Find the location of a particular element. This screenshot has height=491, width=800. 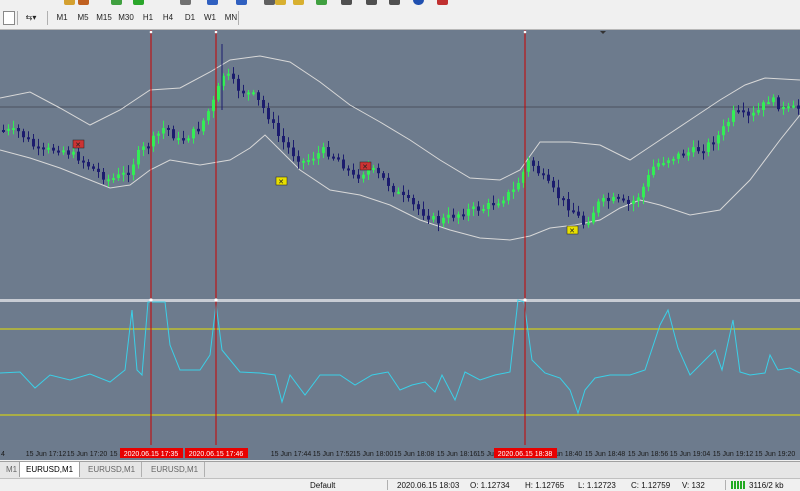

timeframe-d1-button: D1 is located at coordinates (190, 18).